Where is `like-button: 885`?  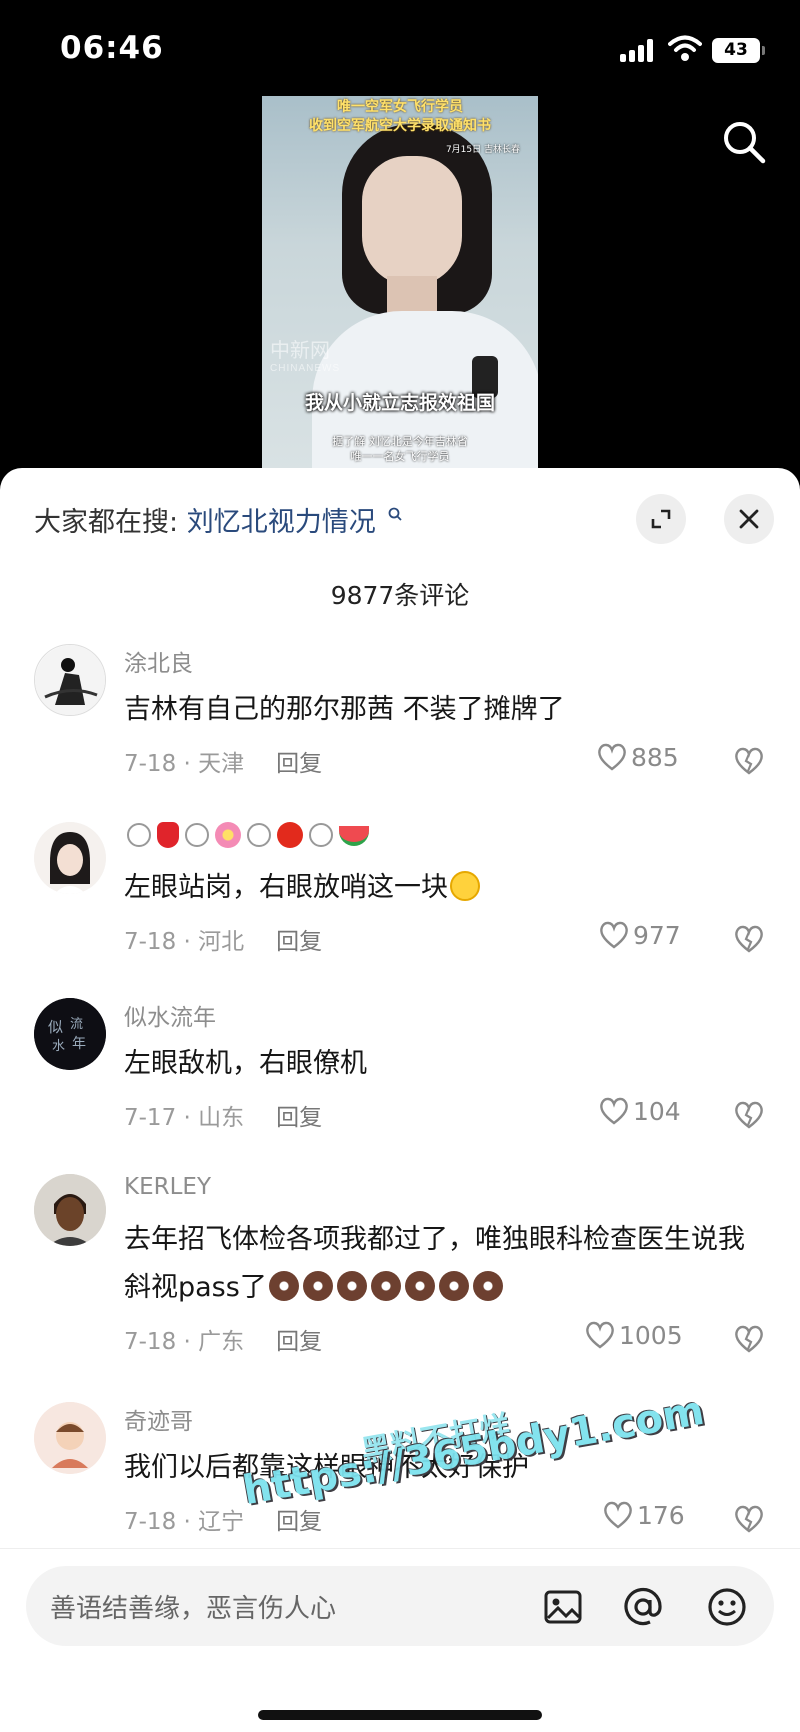
like-button: 885 is located at coordinates (637, 757).